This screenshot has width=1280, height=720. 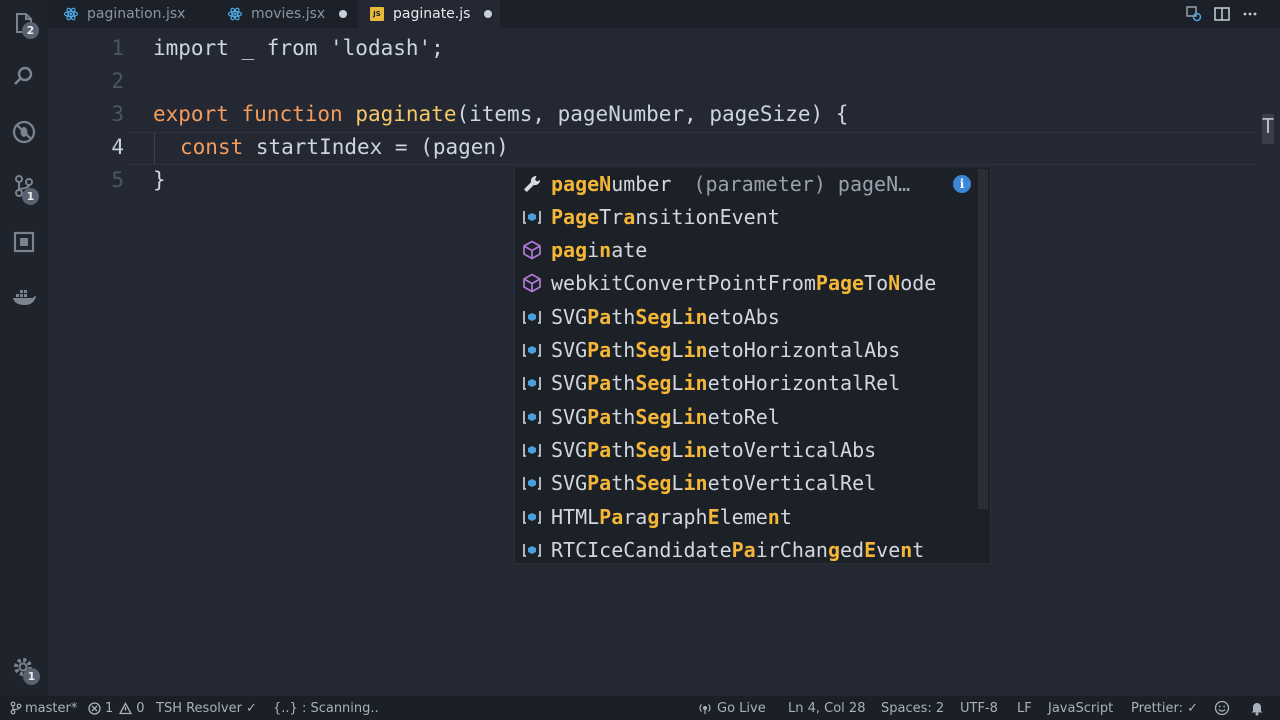 I want to click on problems-status: 1 0, so click(x=116, y=708).